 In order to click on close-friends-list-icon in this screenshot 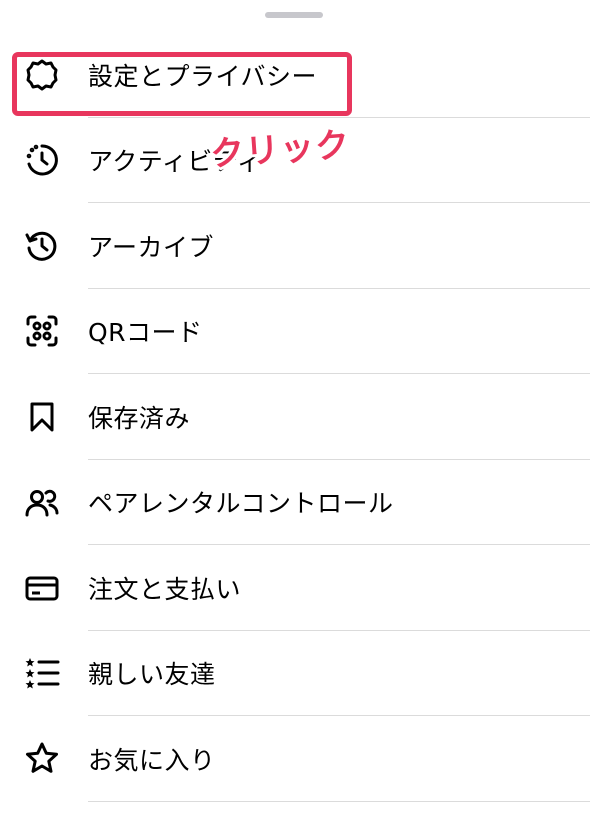, I will do `click(42, 673)`.